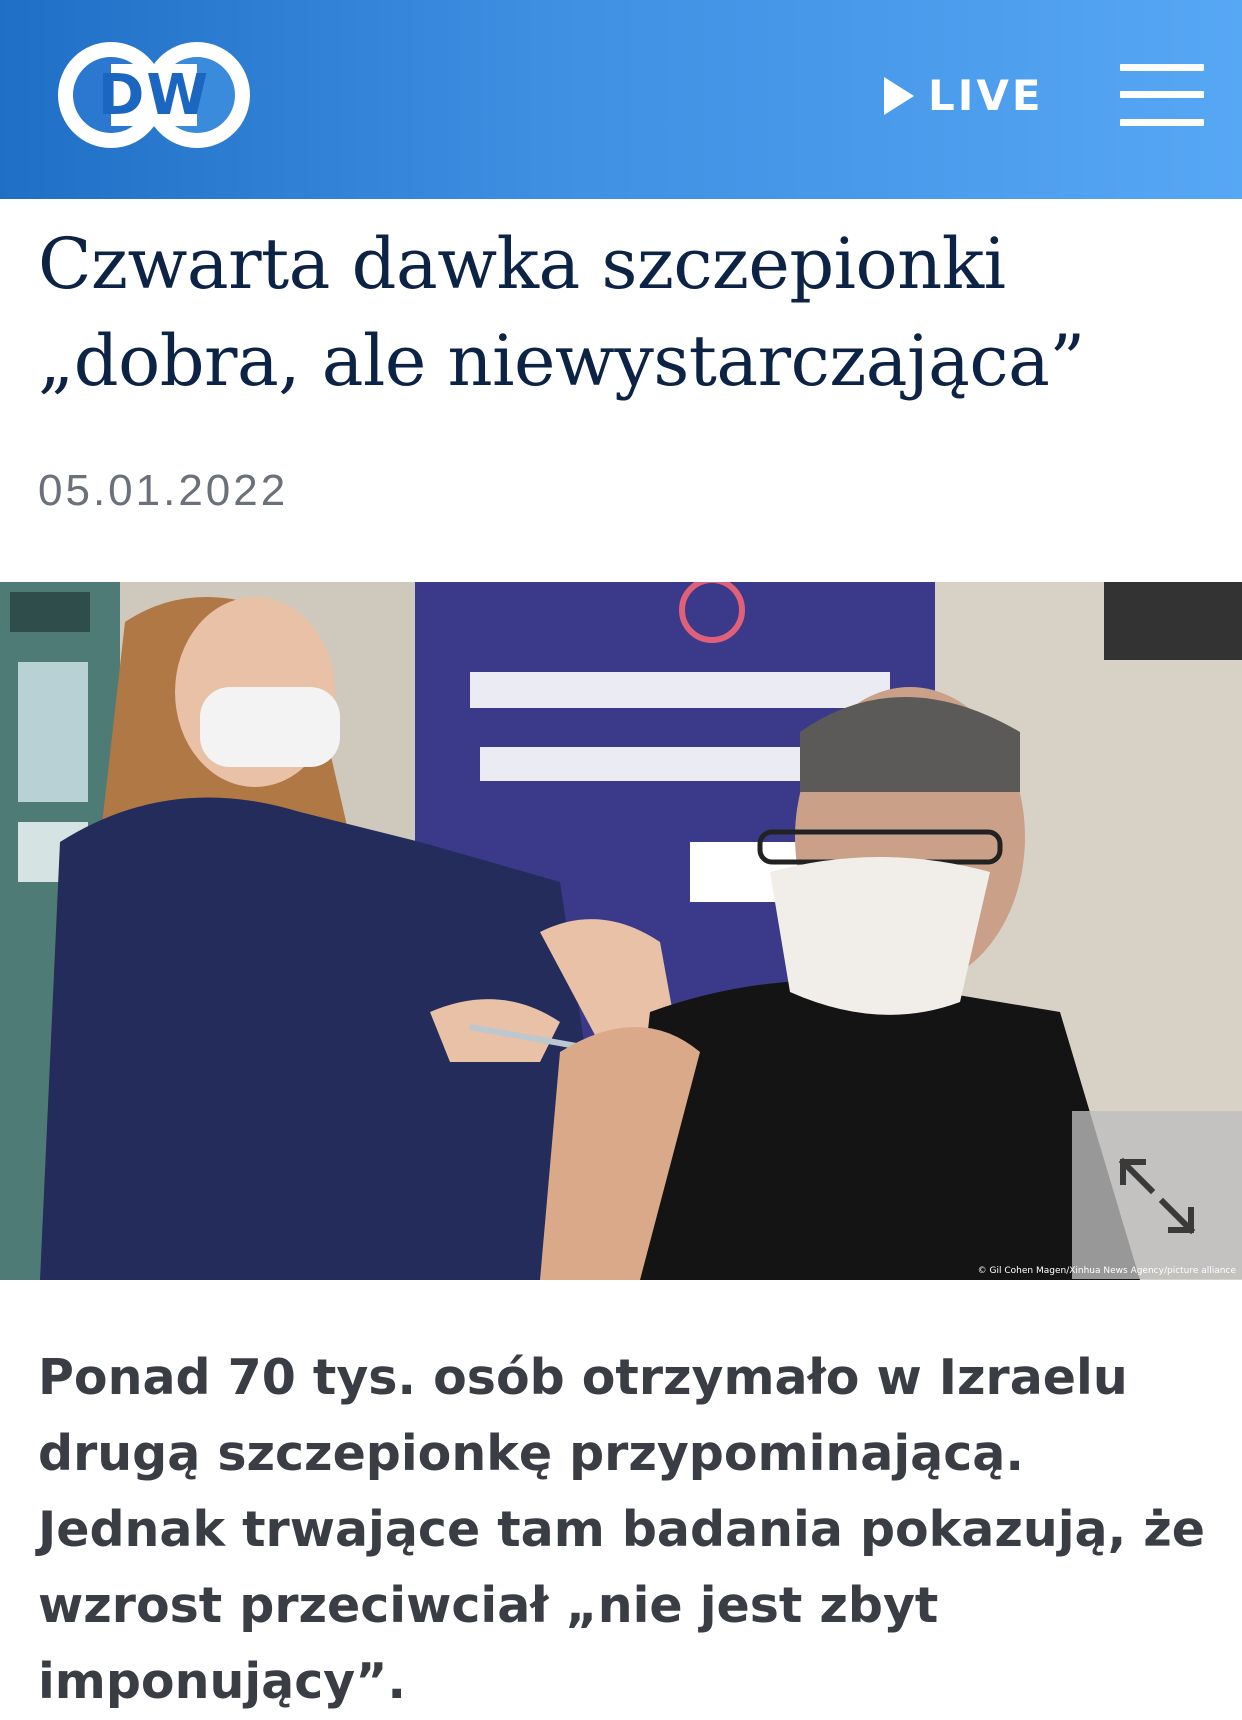 This screenshot has width=1242, height=1720. Describe the element at coordinates (163, 490) in the screenshot. I see `article-date: 05.01.2022` at that location.